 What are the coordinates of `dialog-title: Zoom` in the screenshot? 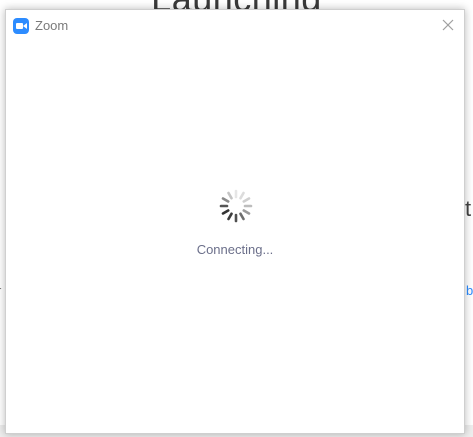 It's located at (52, 25).